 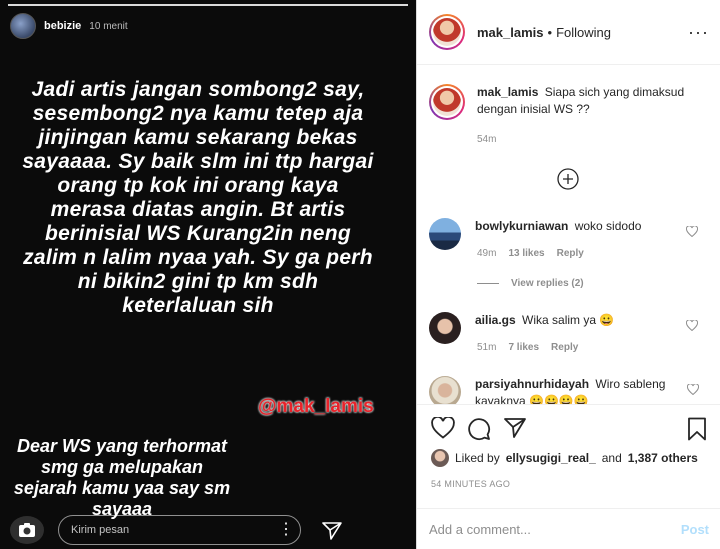 What do you see at coordinates (108, 26) in the screenshot?
I see `story-time: 10 menit` at bounding box center [108, 26].